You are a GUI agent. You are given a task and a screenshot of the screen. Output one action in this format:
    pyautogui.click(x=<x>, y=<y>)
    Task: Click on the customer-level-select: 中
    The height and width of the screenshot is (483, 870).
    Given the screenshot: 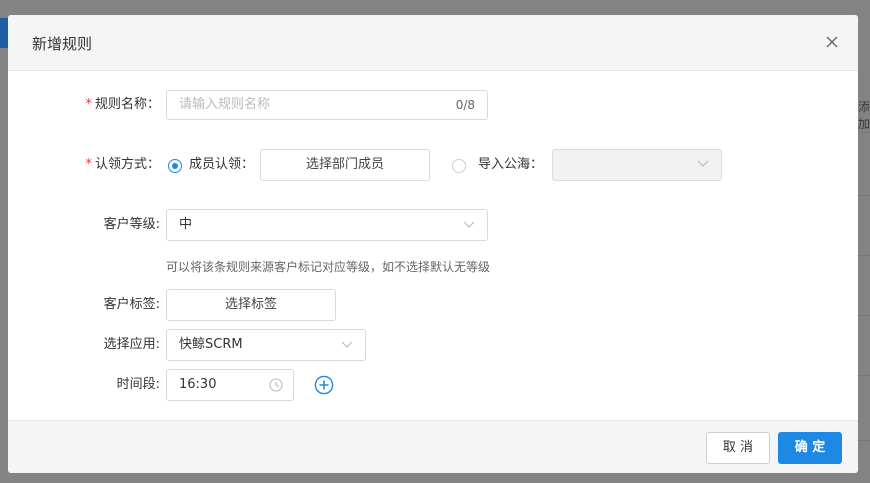 What is the action you would take?
    pyautogui.click(x=327, y=225)
    